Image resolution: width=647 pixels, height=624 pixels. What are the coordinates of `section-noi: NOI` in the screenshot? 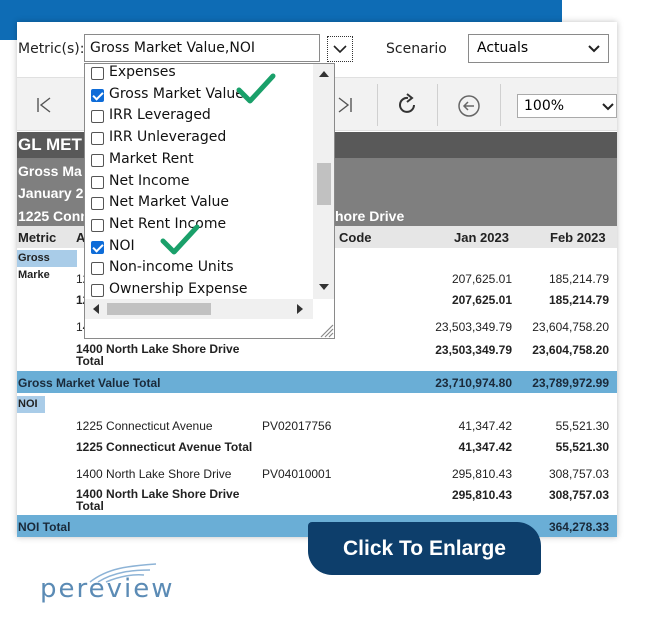 It's located at (31, 404).